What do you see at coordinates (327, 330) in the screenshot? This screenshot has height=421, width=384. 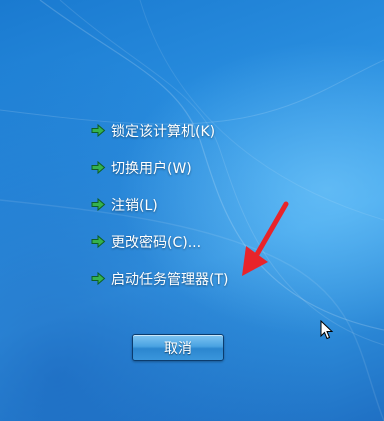 I see `mouse-cursor-icon` at bounding box center [327, 330].